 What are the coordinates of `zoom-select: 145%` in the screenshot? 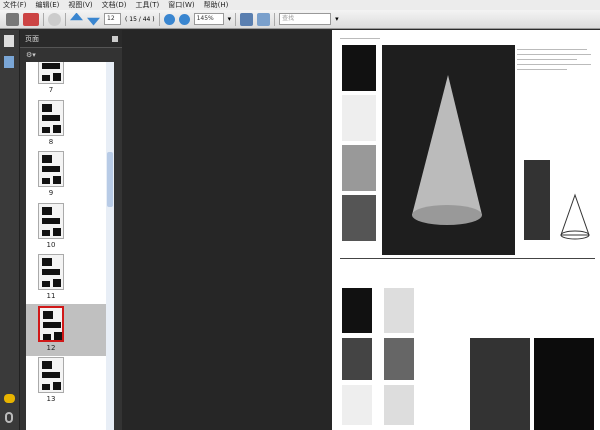 It's located at (208, 19).